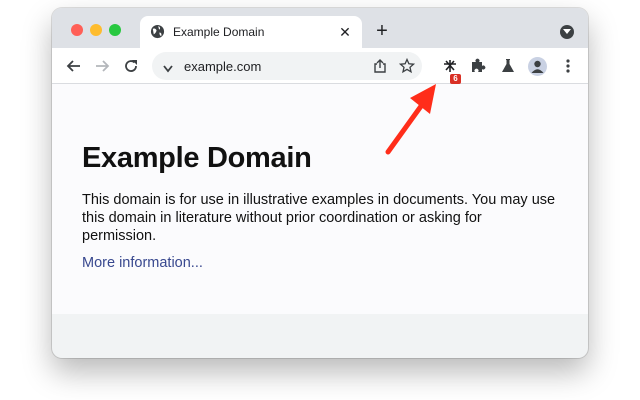 The image size is (640, 400). Describe the element at coordinates (197, 158) in the screenshot. I see `page-title: Example Domain` at that location.